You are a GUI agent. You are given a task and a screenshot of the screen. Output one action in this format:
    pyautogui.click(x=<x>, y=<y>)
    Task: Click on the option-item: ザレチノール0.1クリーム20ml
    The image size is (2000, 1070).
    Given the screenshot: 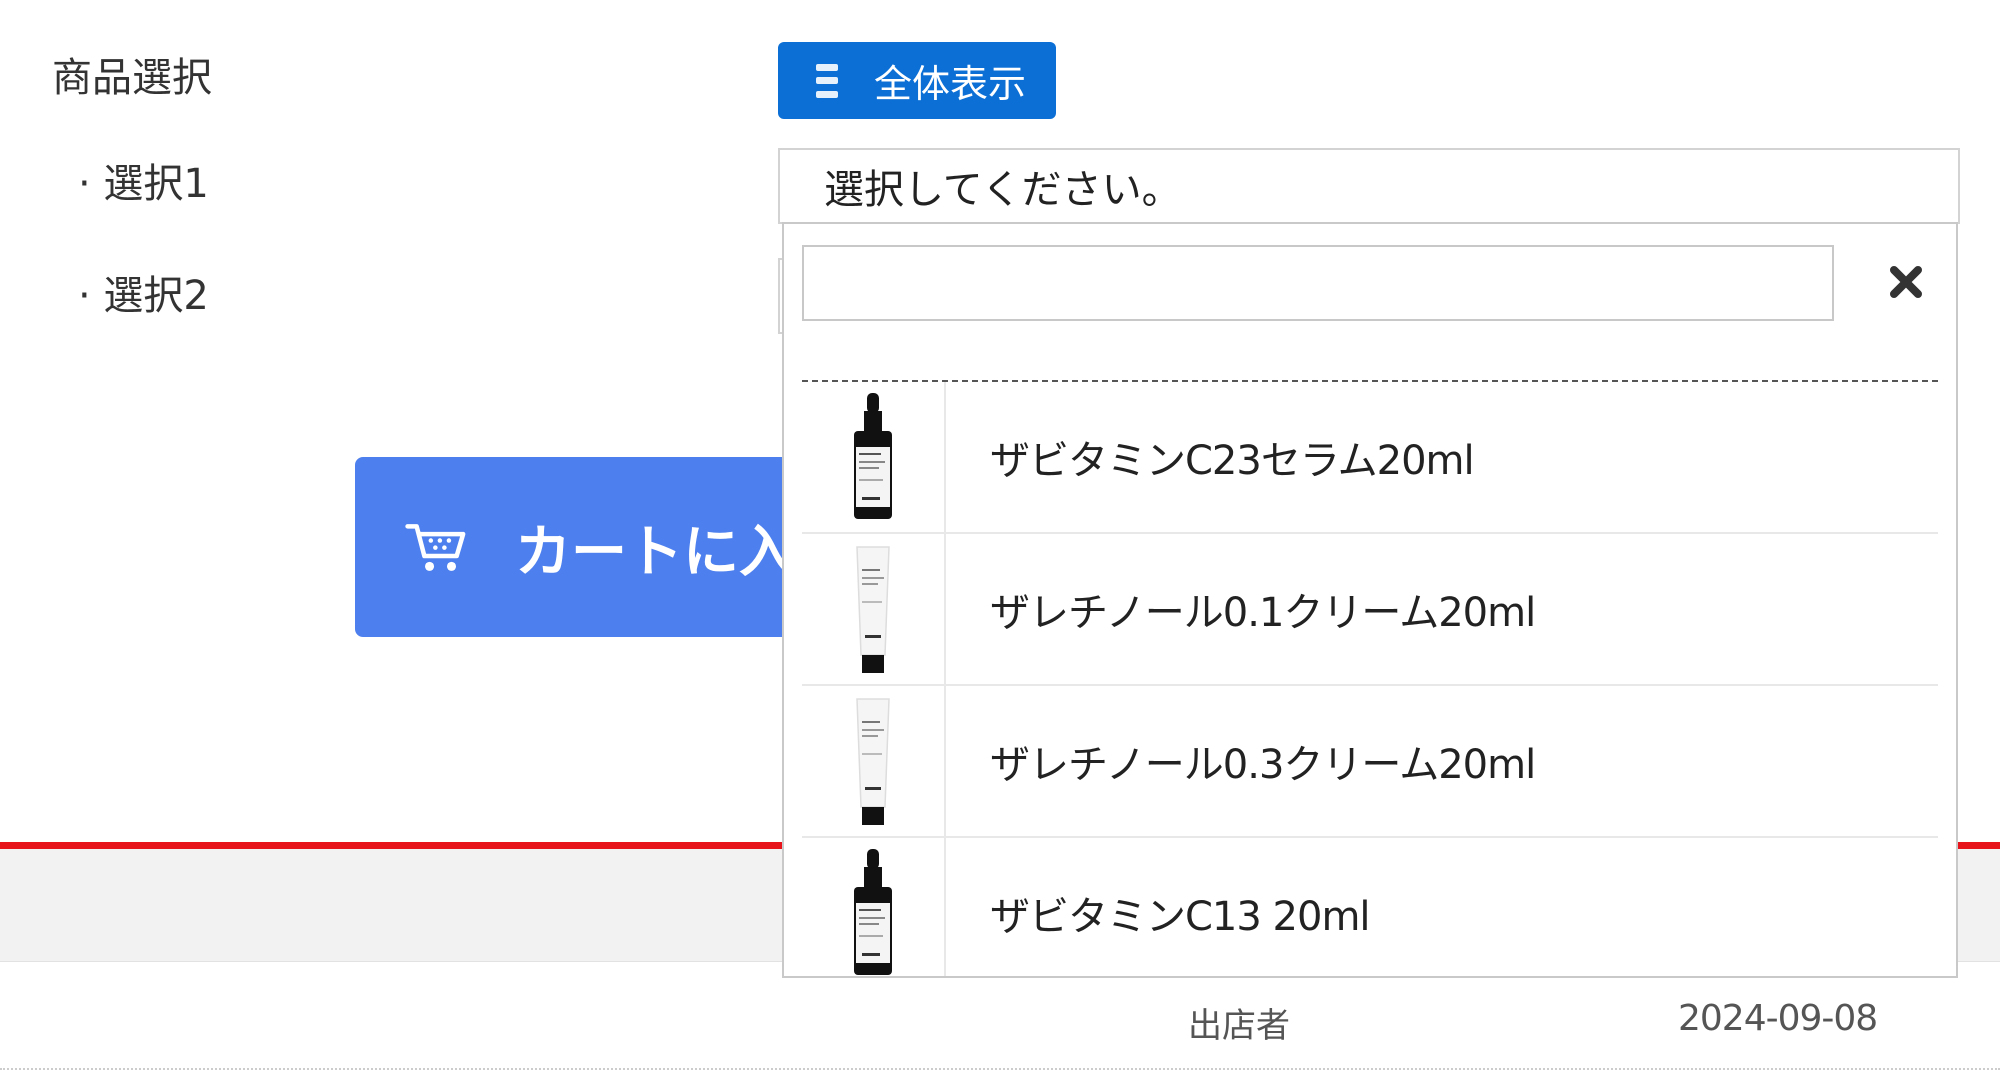 What is the action you would take?
    pyautogui.click(x=1370, y=610)
    